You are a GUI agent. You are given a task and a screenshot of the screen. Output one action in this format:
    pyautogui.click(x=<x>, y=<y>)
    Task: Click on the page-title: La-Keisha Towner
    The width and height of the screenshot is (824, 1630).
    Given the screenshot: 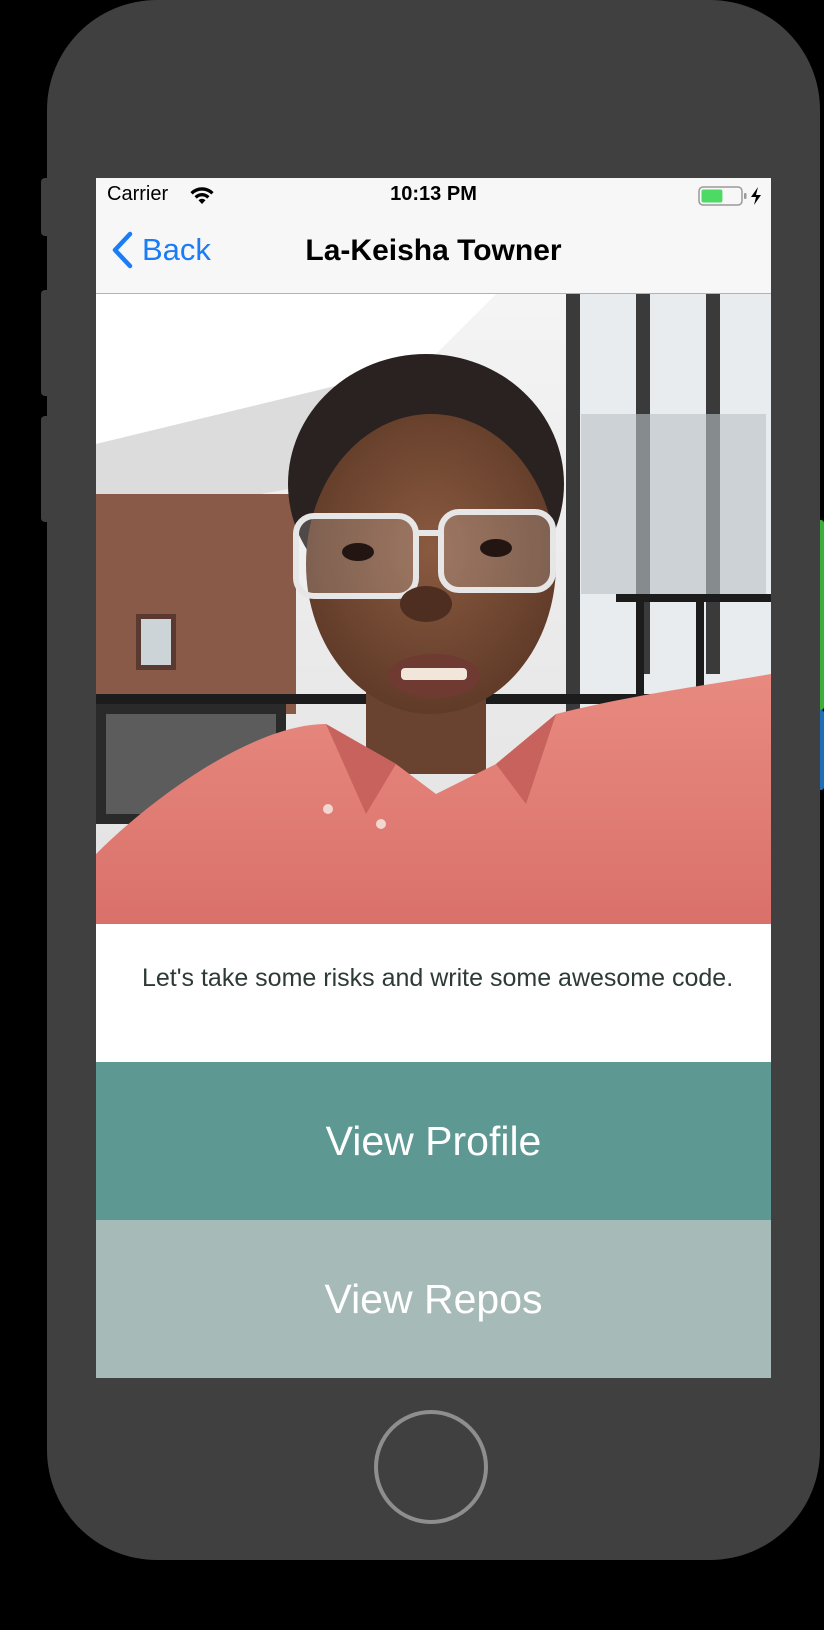 What is the action you would take?
    pyautogui.click(x=433, y=250)
    